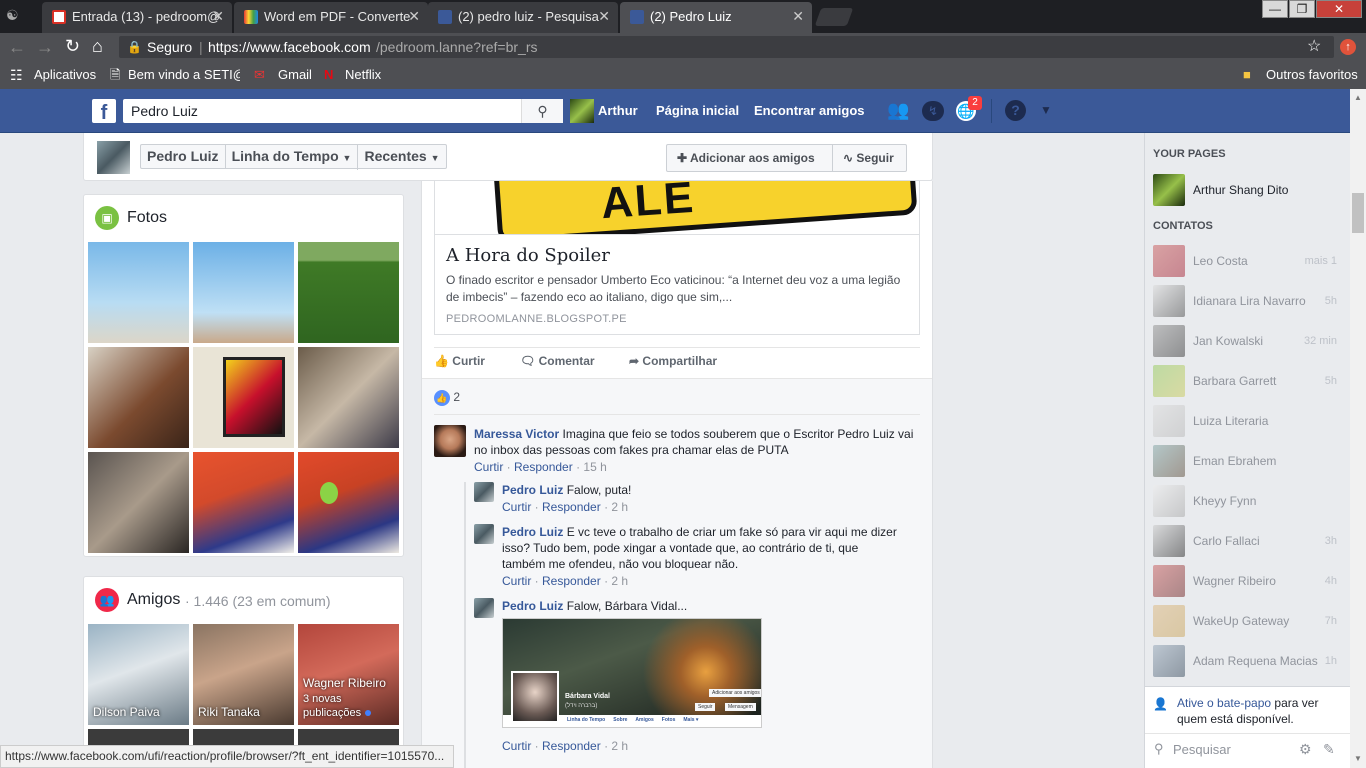 This screenshot has width=1366, height=768. I want to click on friend-requests-icon: 👥, so click(898, 110).